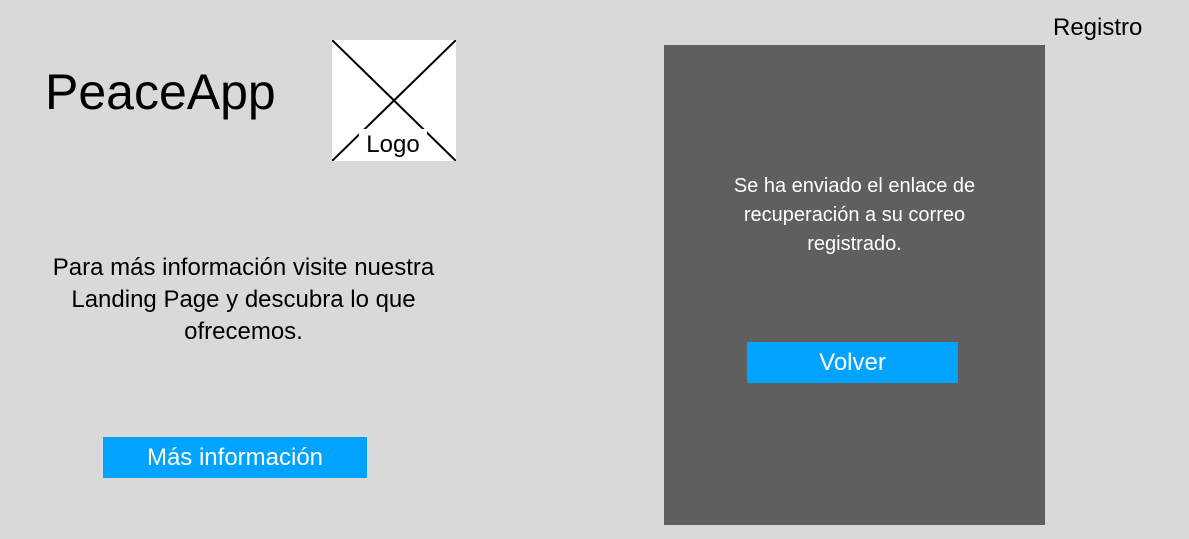 The image size is (1189, 539). I want to click on register-link: Registro, so click(1097, 28).